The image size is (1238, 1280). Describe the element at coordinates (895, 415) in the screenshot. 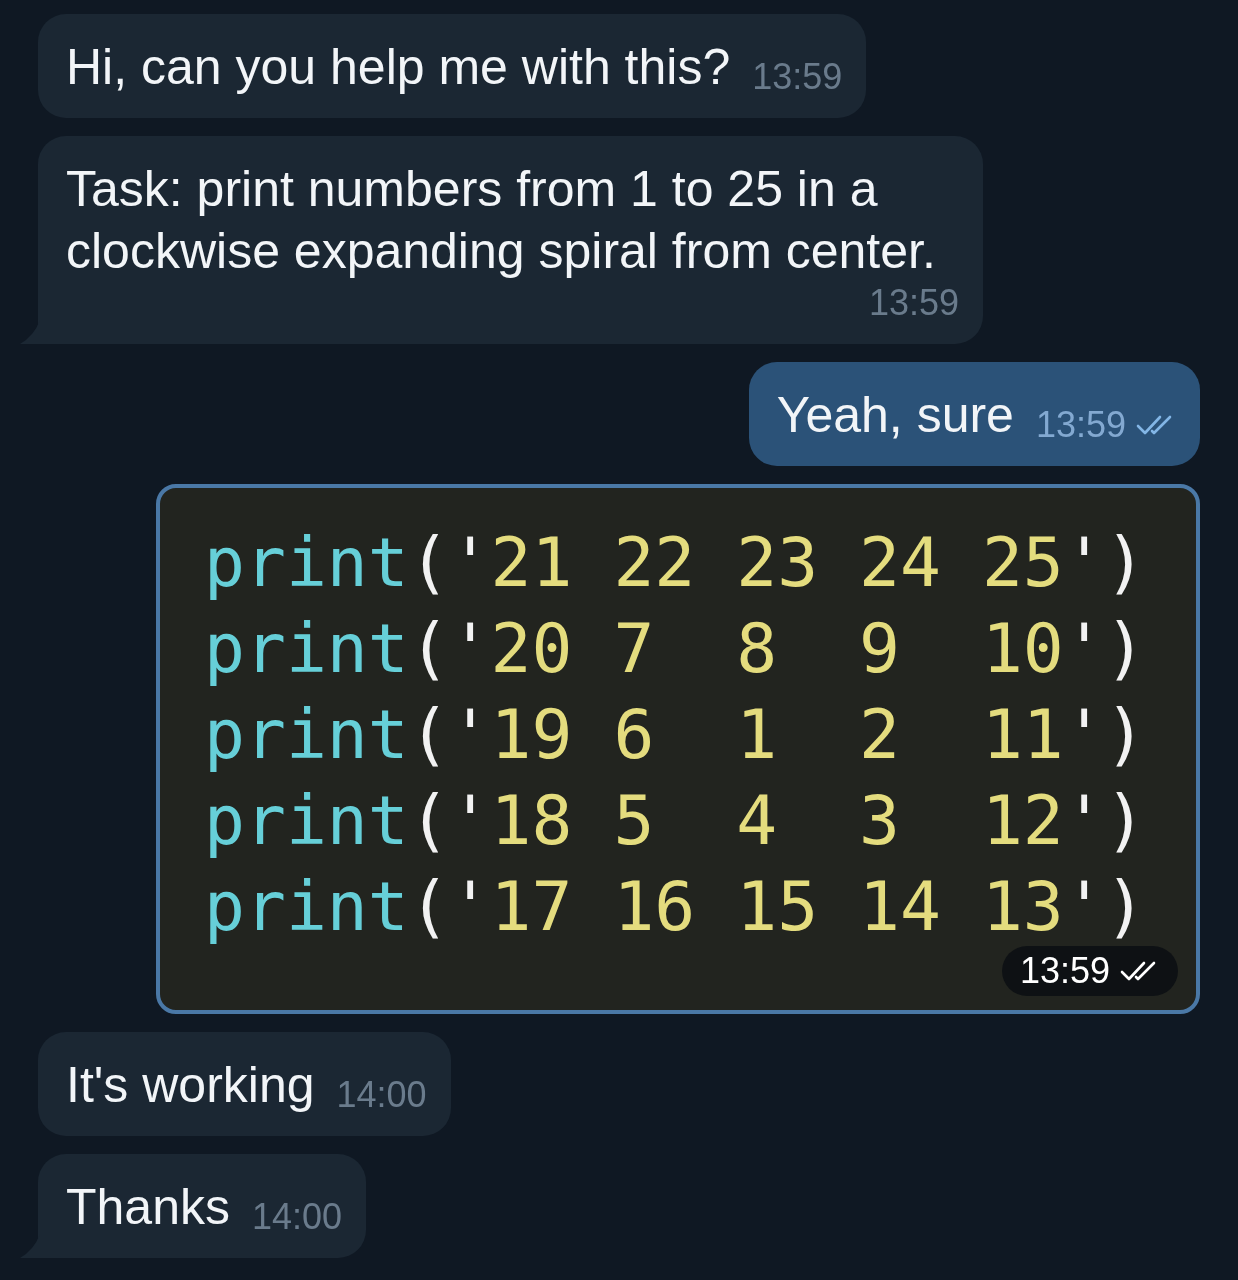

I see `message-text: Yeah, sure` at that location.